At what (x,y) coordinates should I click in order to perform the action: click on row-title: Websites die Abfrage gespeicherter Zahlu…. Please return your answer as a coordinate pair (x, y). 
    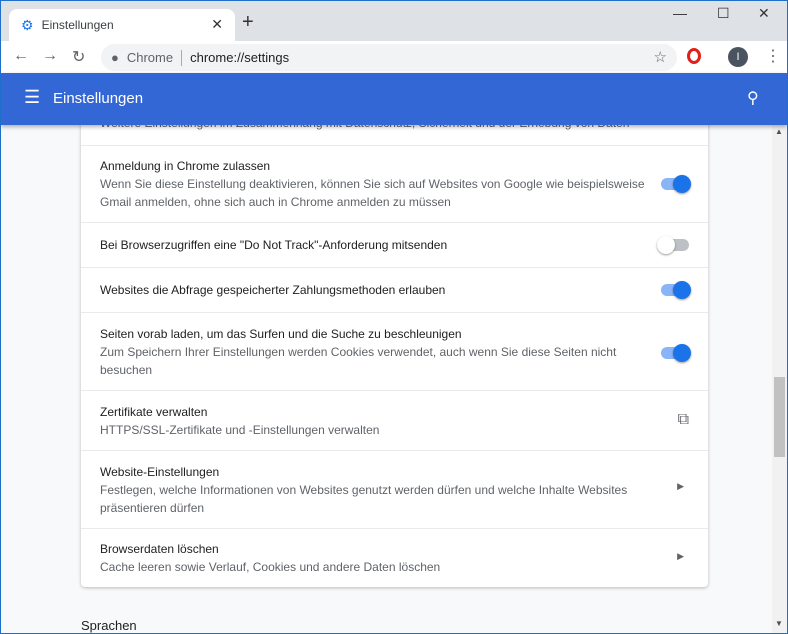
    Looking at the image, I should click on (273, 290).